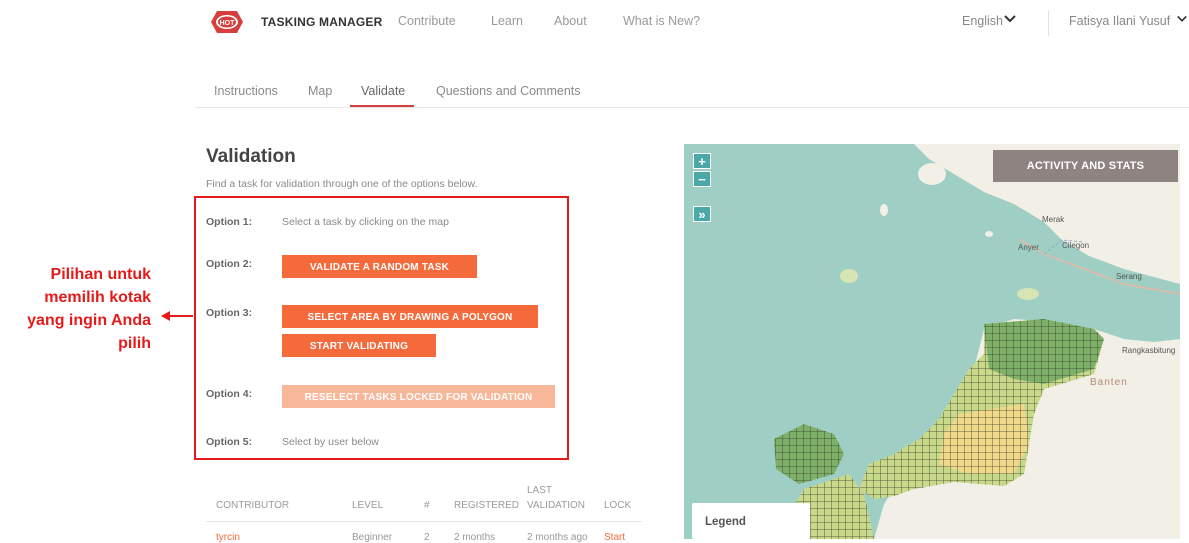  I want to click on brand-name: TASKING MANAGER, so click(321, 22).